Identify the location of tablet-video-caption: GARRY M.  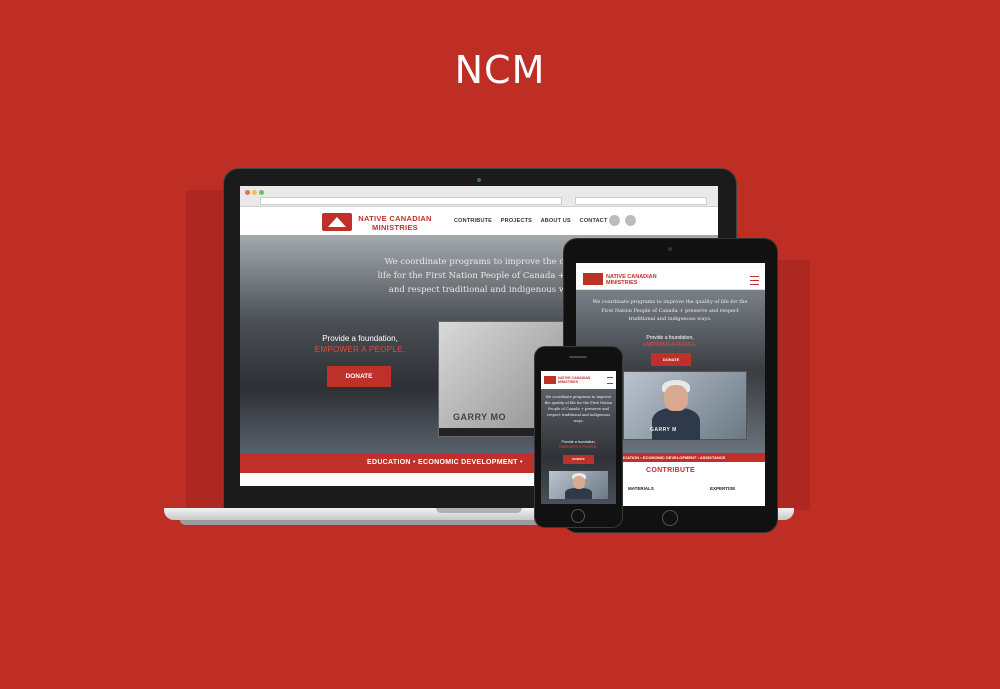
(663, 430).